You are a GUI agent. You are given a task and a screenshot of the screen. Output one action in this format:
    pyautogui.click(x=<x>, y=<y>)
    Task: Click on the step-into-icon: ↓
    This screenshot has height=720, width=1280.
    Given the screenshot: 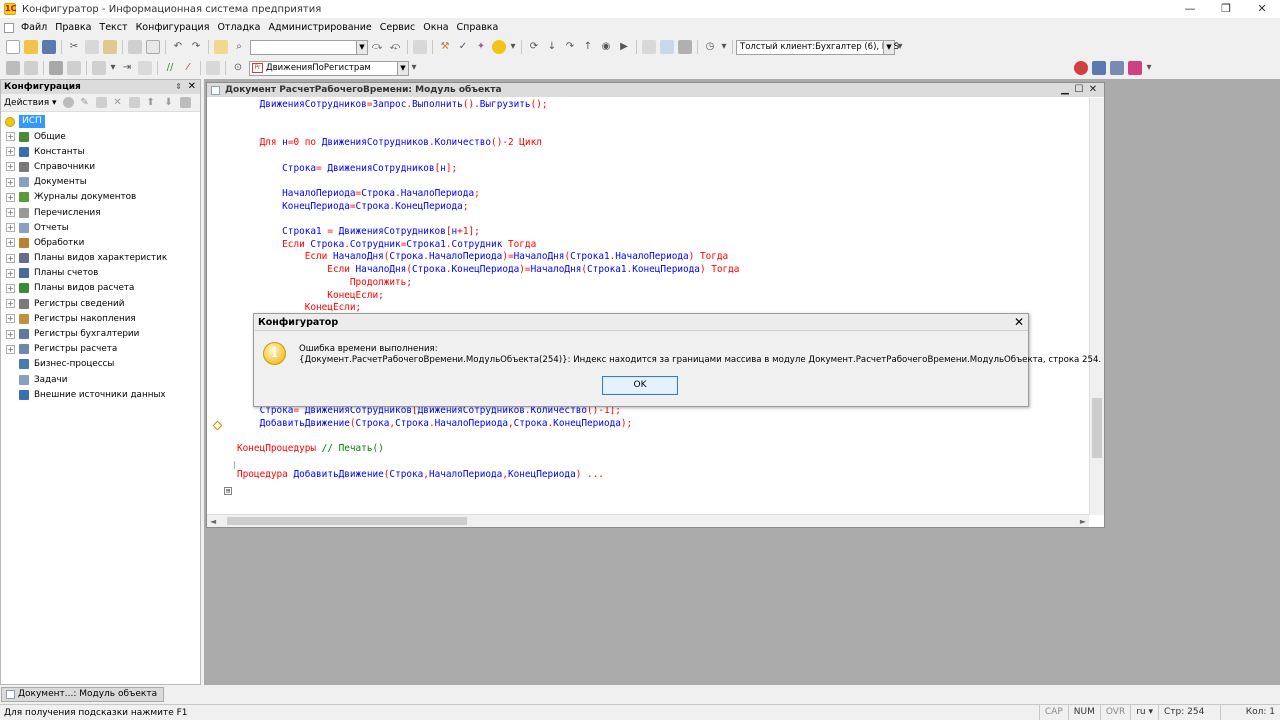 What is the action you would take?
    pyautogui.click(x=552, y=47)
    